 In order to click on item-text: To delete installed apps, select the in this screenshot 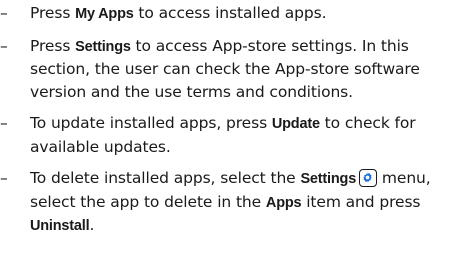, I will do `click(165, 178)`.